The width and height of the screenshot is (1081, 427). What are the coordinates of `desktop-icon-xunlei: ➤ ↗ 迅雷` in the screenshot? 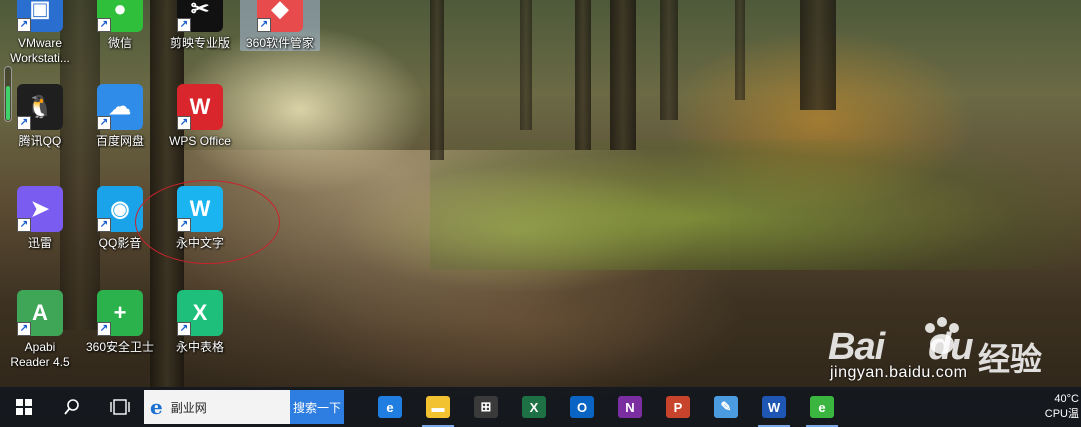 It's located at (40, 218).